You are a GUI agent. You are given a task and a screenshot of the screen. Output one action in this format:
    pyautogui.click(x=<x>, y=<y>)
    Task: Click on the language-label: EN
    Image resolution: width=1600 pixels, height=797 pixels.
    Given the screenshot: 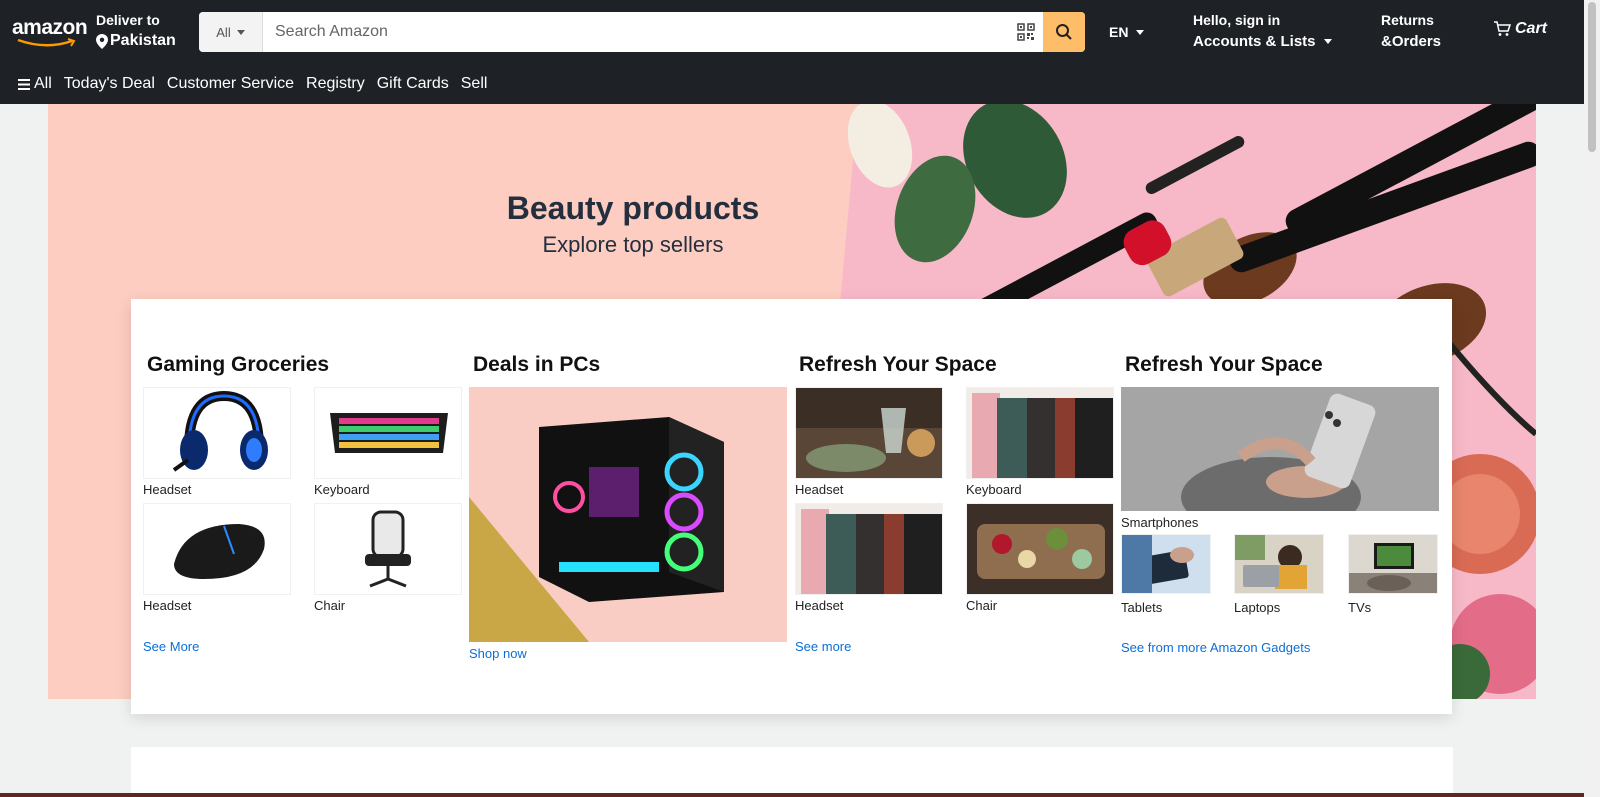 What is the action you would take?
    pyautogui.click(x=1119, y=32)
    